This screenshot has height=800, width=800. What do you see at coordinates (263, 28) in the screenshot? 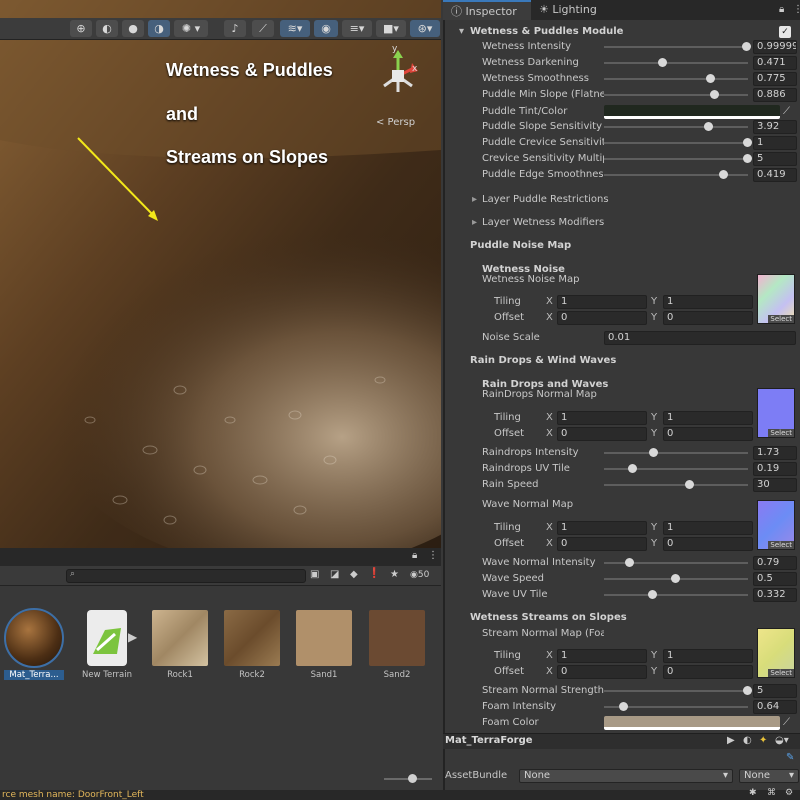
I see `fx-icon: ⟋` at bounding box center [263, 28].